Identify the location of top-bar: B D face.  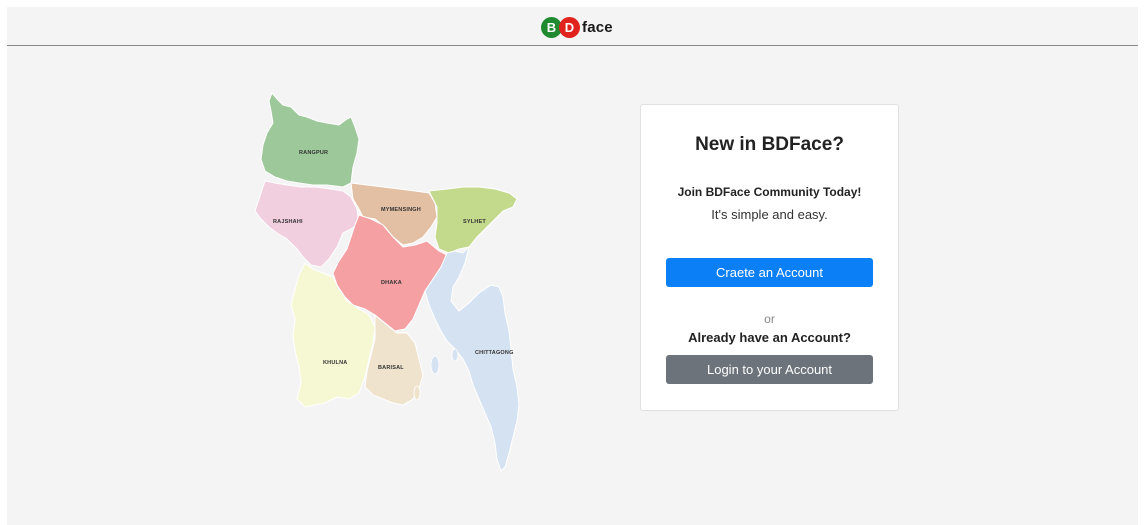
(572, 26).